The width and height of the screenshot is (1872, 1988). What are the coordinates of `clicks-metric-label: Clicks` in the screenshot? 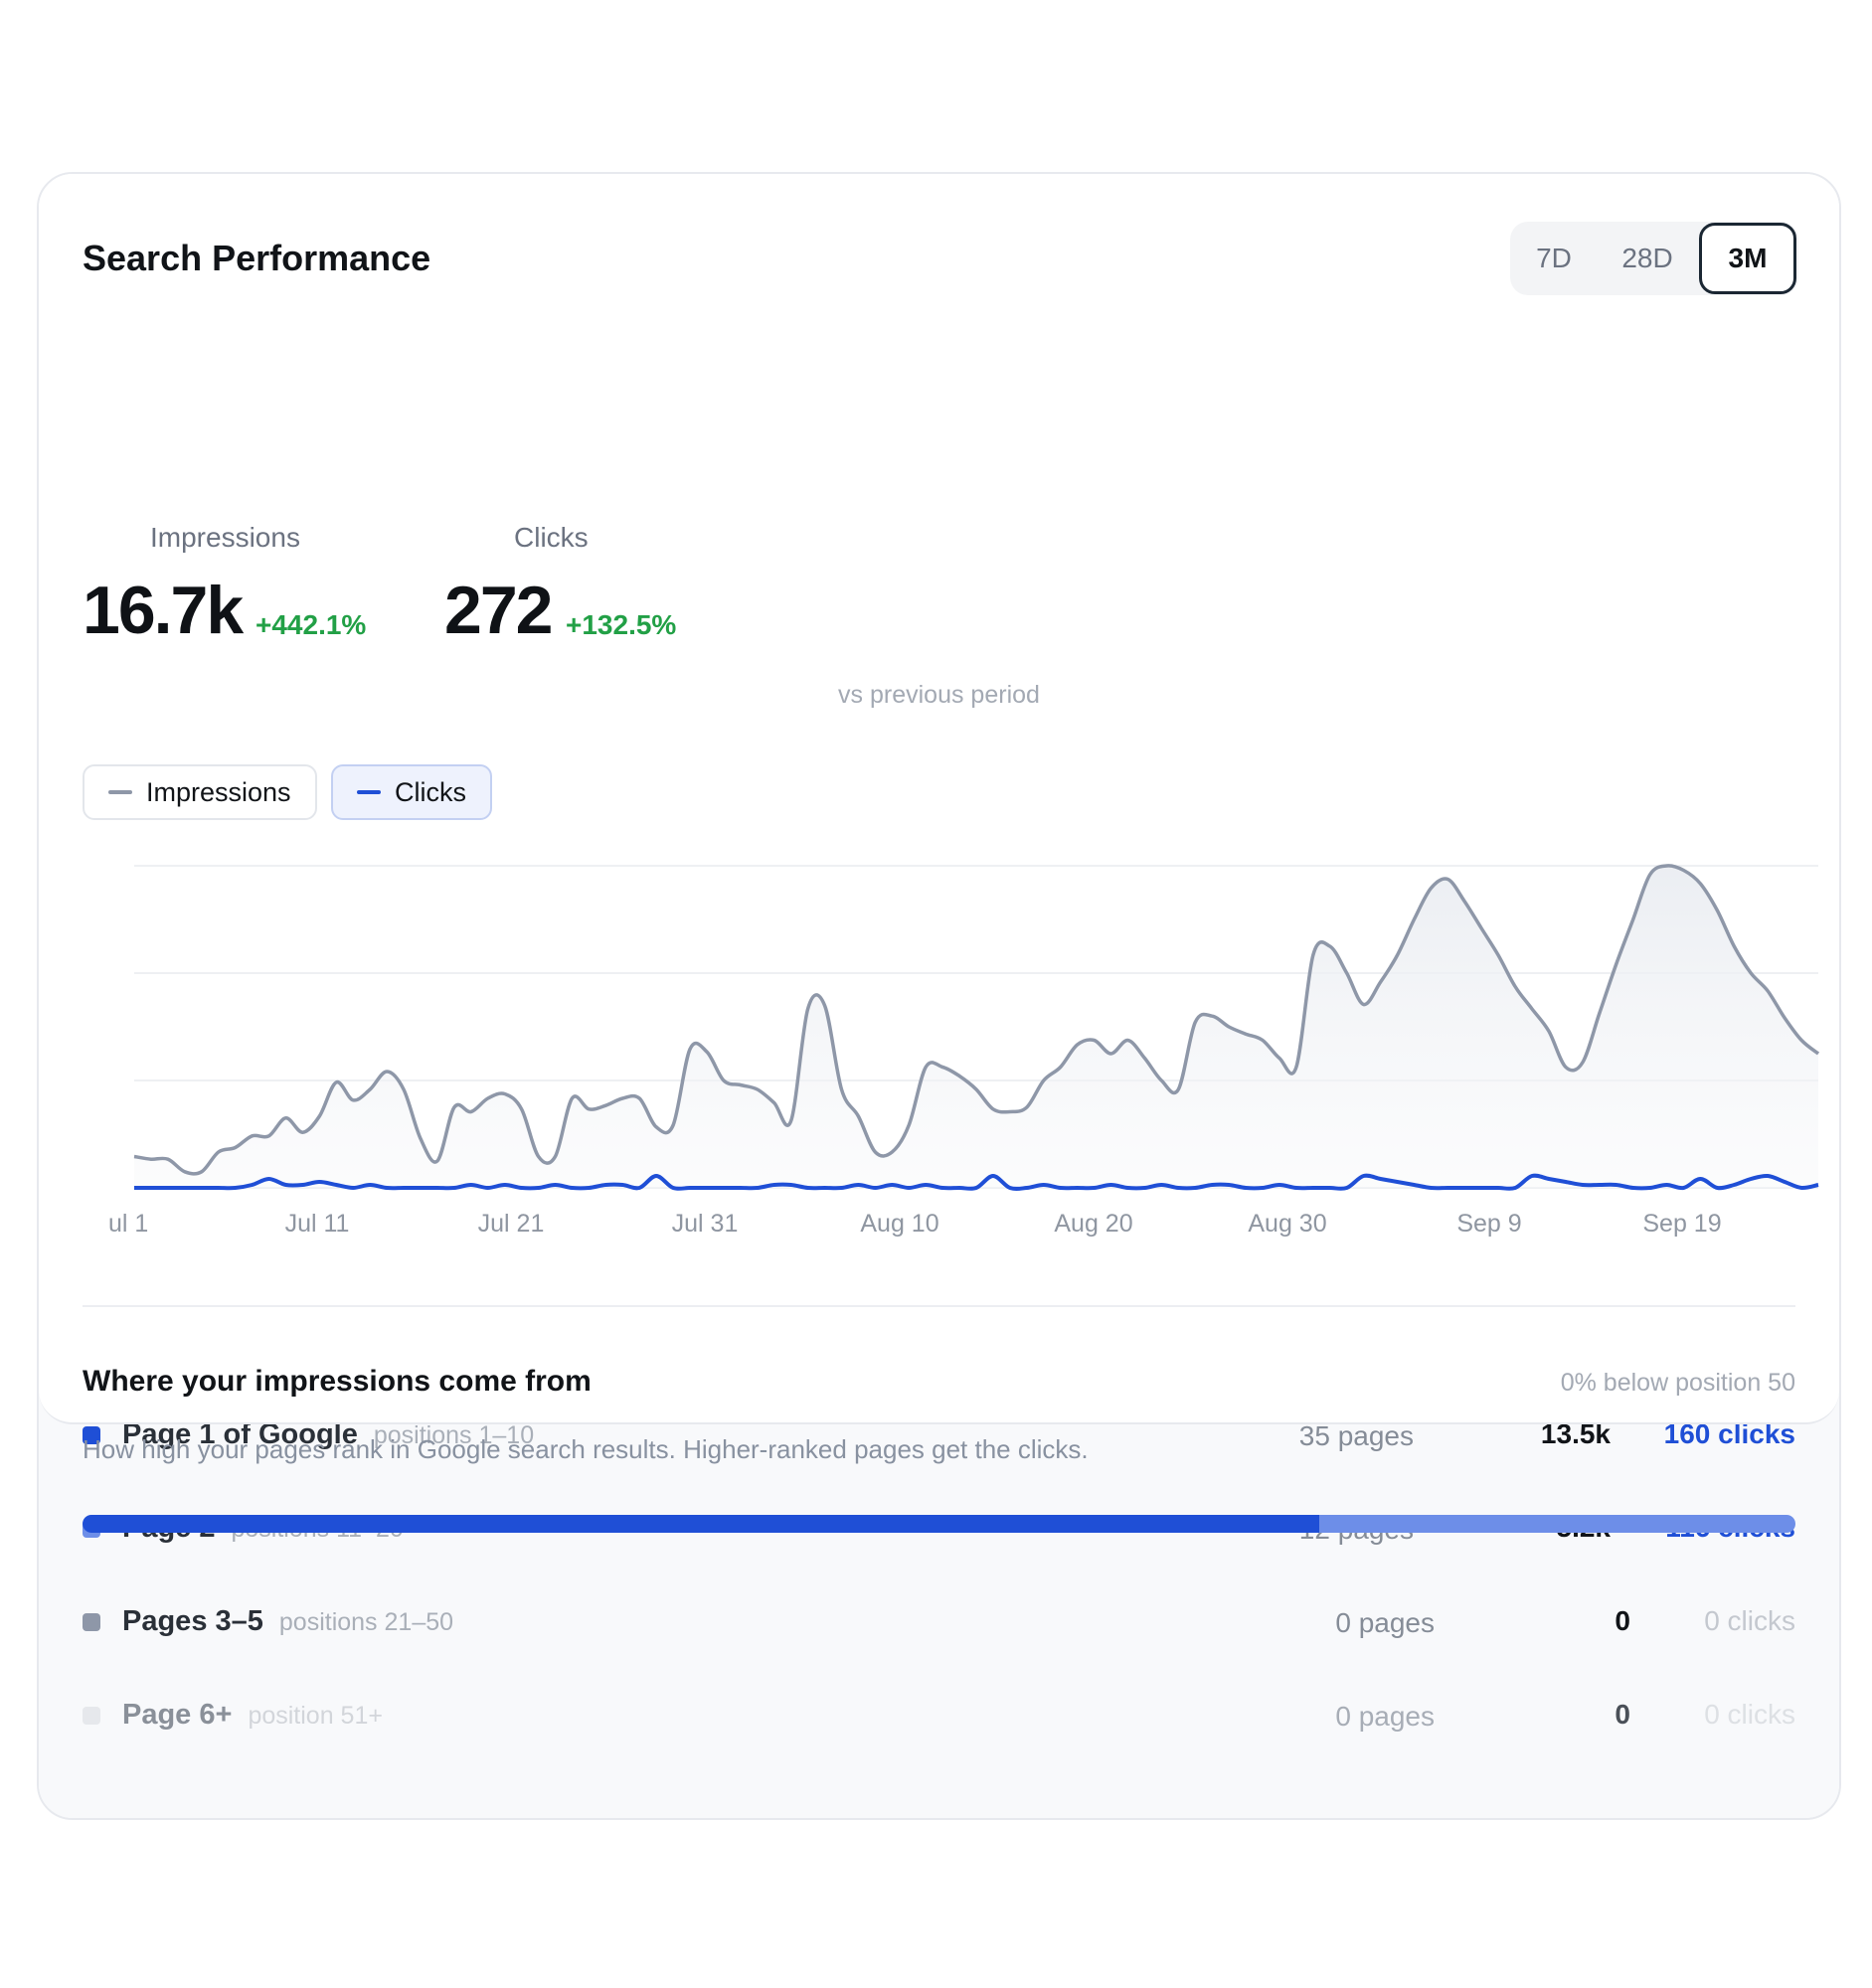 It's located at (551, 537).